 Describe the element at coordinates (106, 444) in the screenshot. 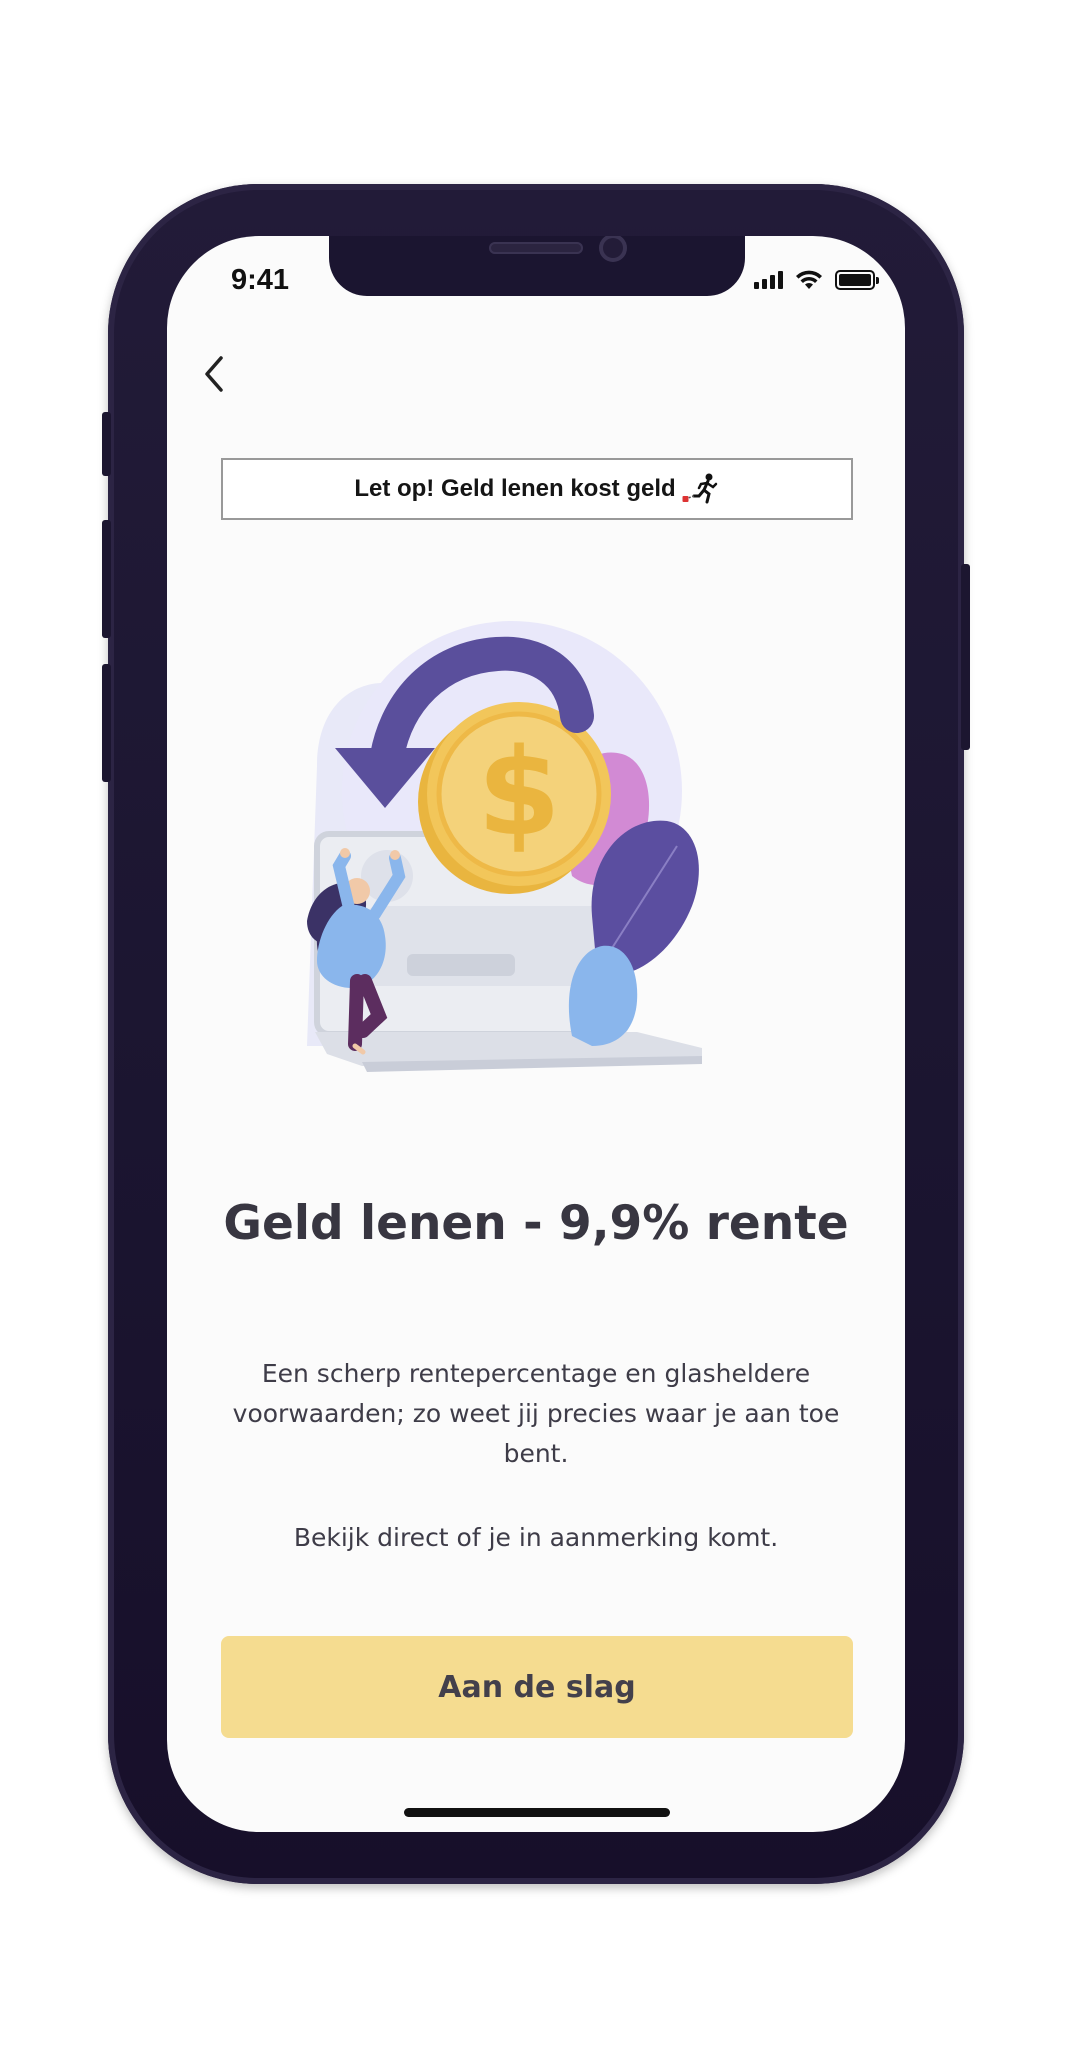

I see `mute-switch` at that location.